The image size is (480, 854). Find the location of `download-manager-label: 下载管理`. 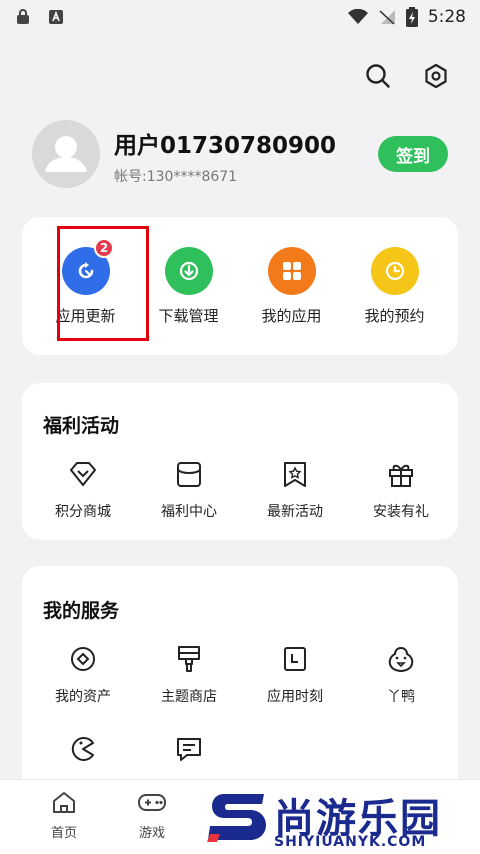

download-manager-label: 下载管理 is located at coordinates (188, 316).